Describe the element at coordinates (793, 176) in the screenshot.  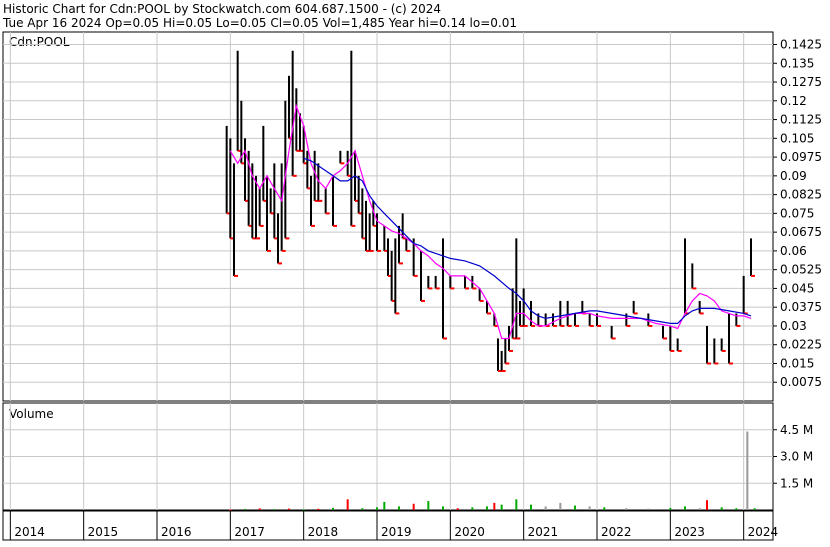
I see `price-y-tick-label: 0.09` at that location.